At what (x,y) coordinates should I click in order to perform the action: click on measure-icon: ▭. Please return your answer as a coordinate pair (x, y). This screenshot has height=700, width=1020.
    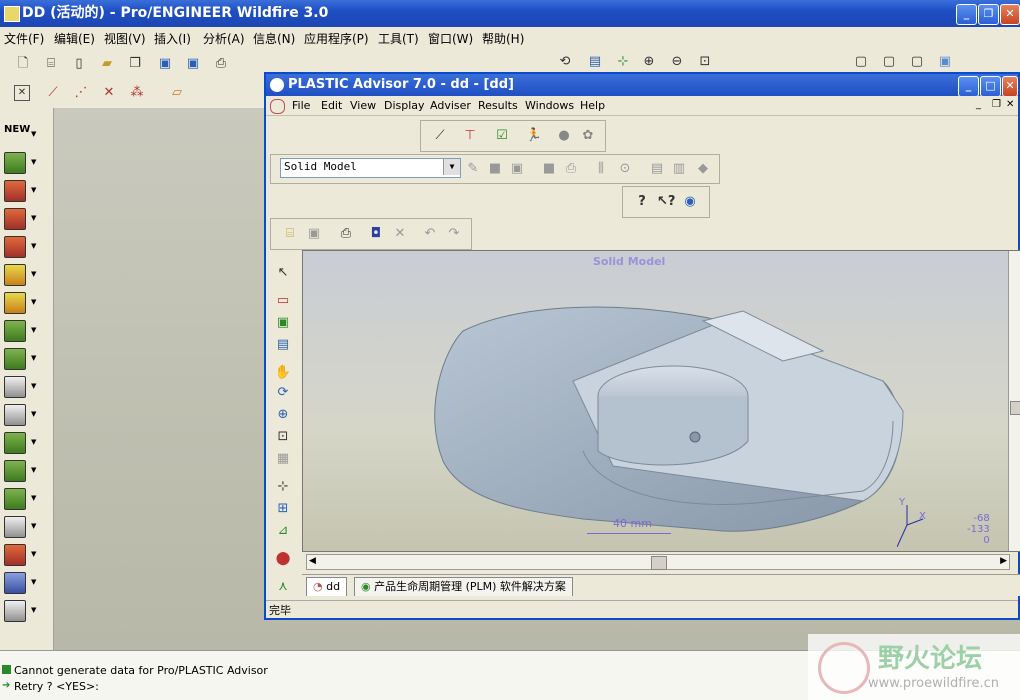
    Looking at the image, I should click on (283, 301).